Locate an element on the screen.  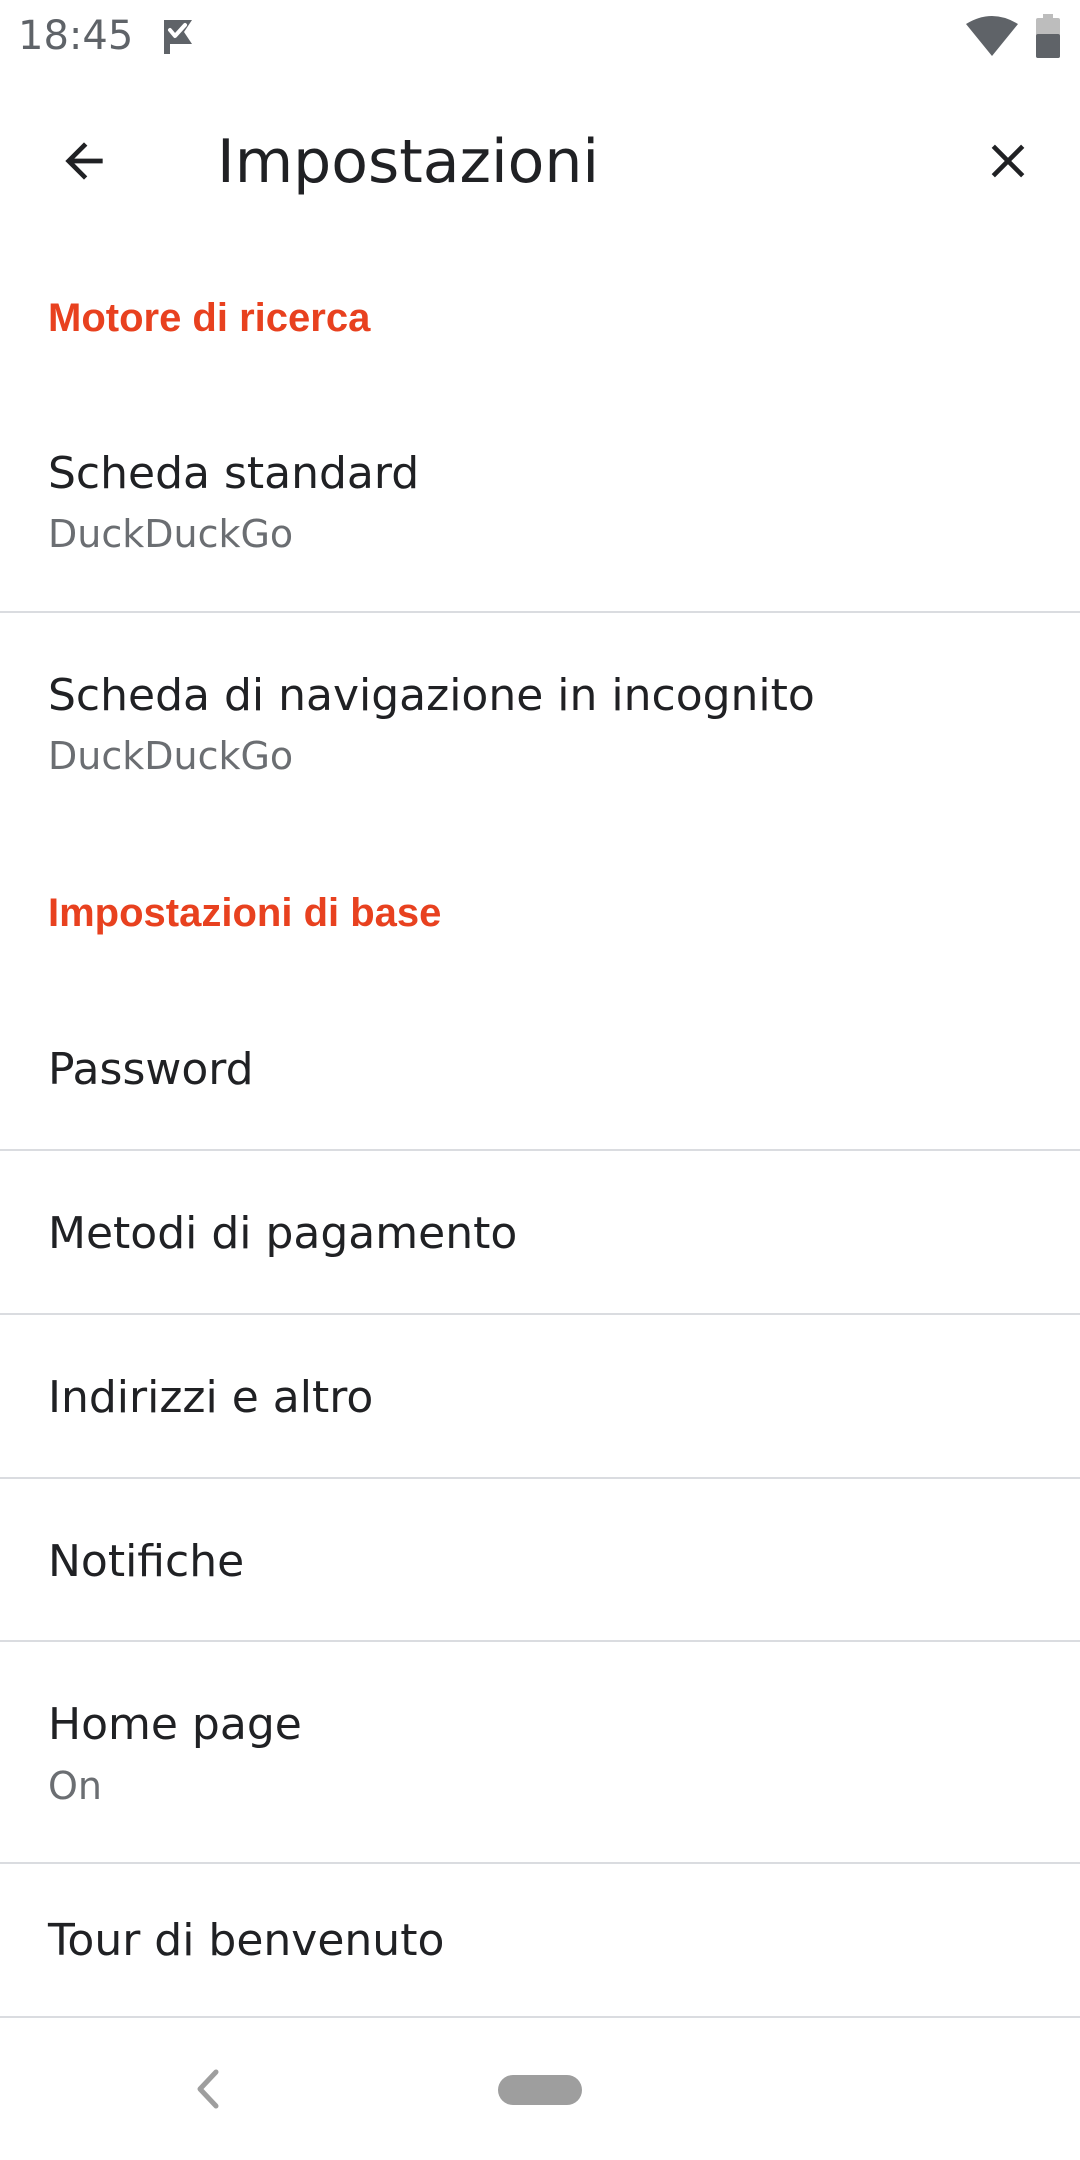
status-time: 18:45 is located at coordinates (76, 36).